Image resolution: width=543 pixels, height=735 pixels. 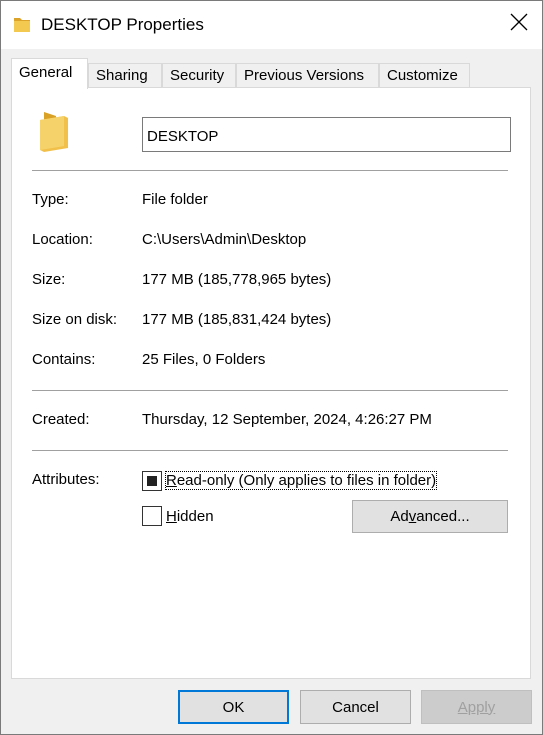 I want to click on cancel-button: Cancel, so click(x=355, y=707).